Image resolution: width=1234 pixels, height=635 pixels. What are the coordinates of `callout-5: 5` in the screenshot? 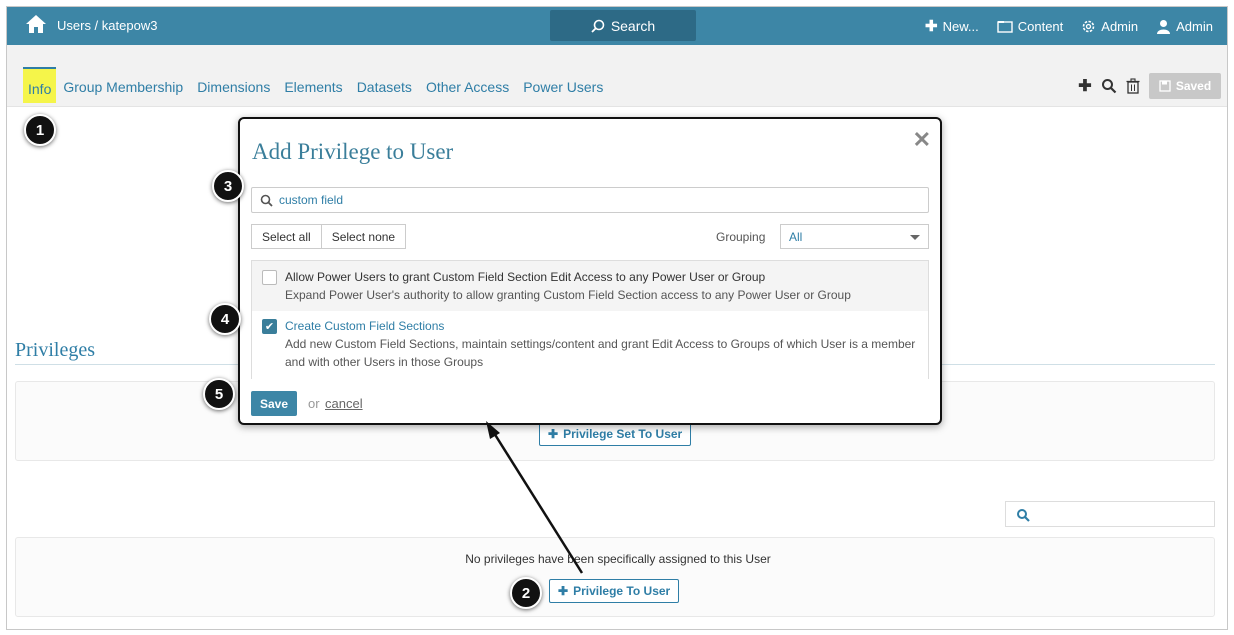 It's located at (219, 394).